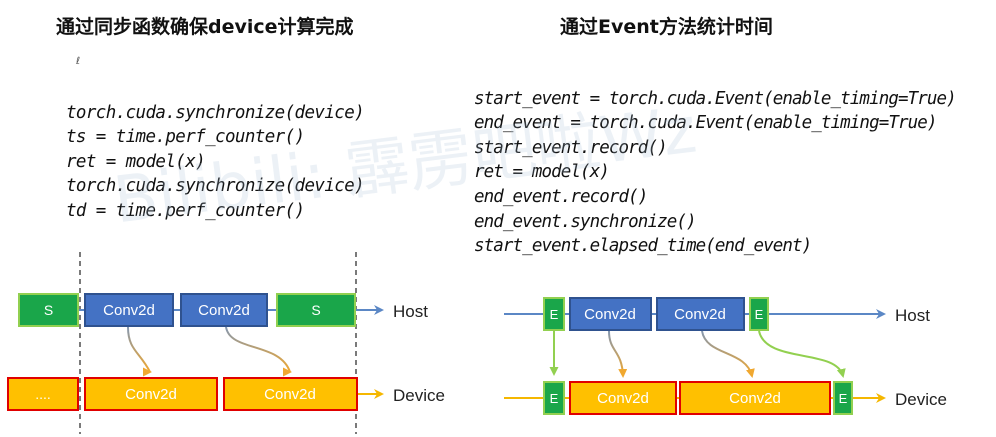 This screenshot has height=437, width=996. I want to click on right-device-block-conv2: Conv2d, so click(755, 398).